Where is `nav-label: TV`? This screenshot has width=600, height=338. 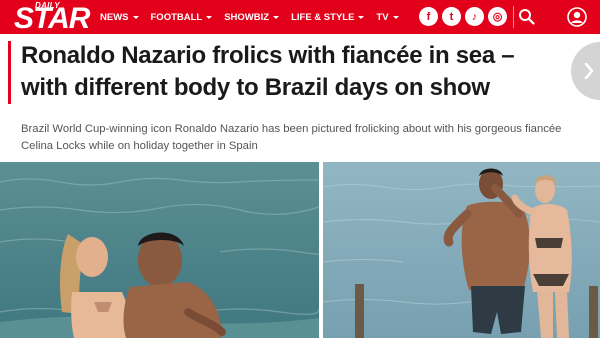 nav-label: TV is located at coordinates (382, 17).